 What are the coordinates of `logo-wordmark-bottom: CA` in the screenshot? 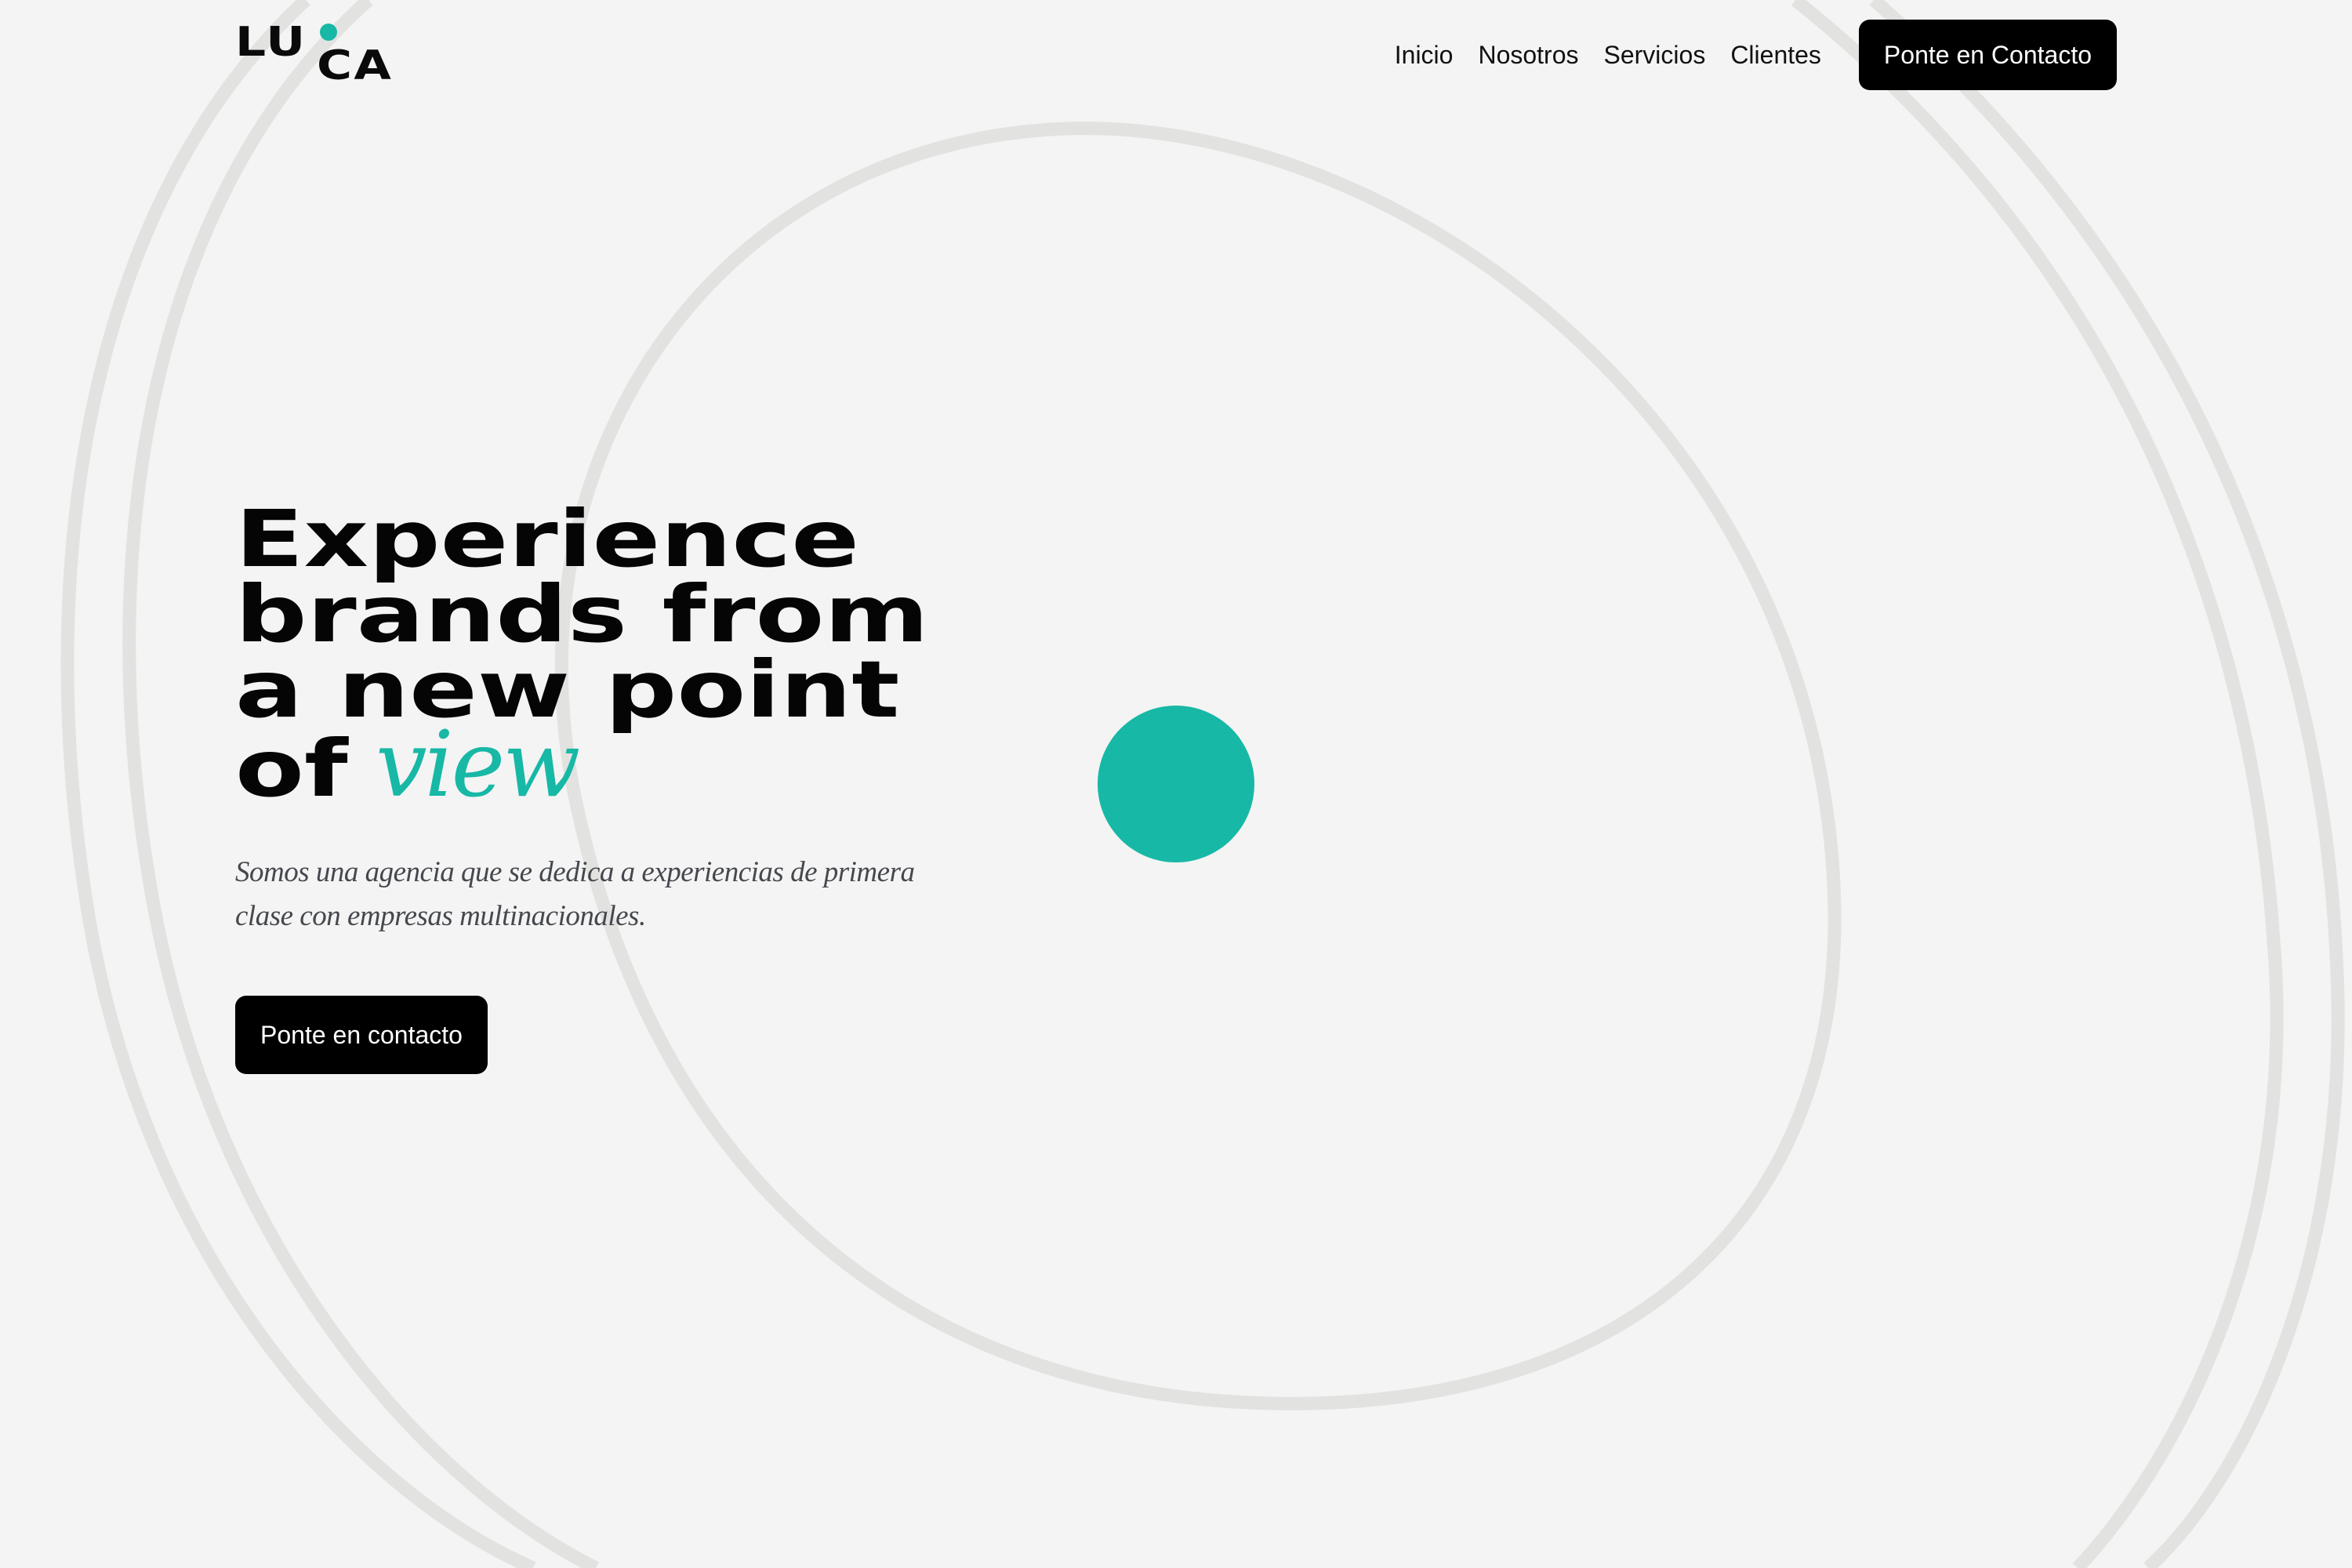 It's located at (355, 65).